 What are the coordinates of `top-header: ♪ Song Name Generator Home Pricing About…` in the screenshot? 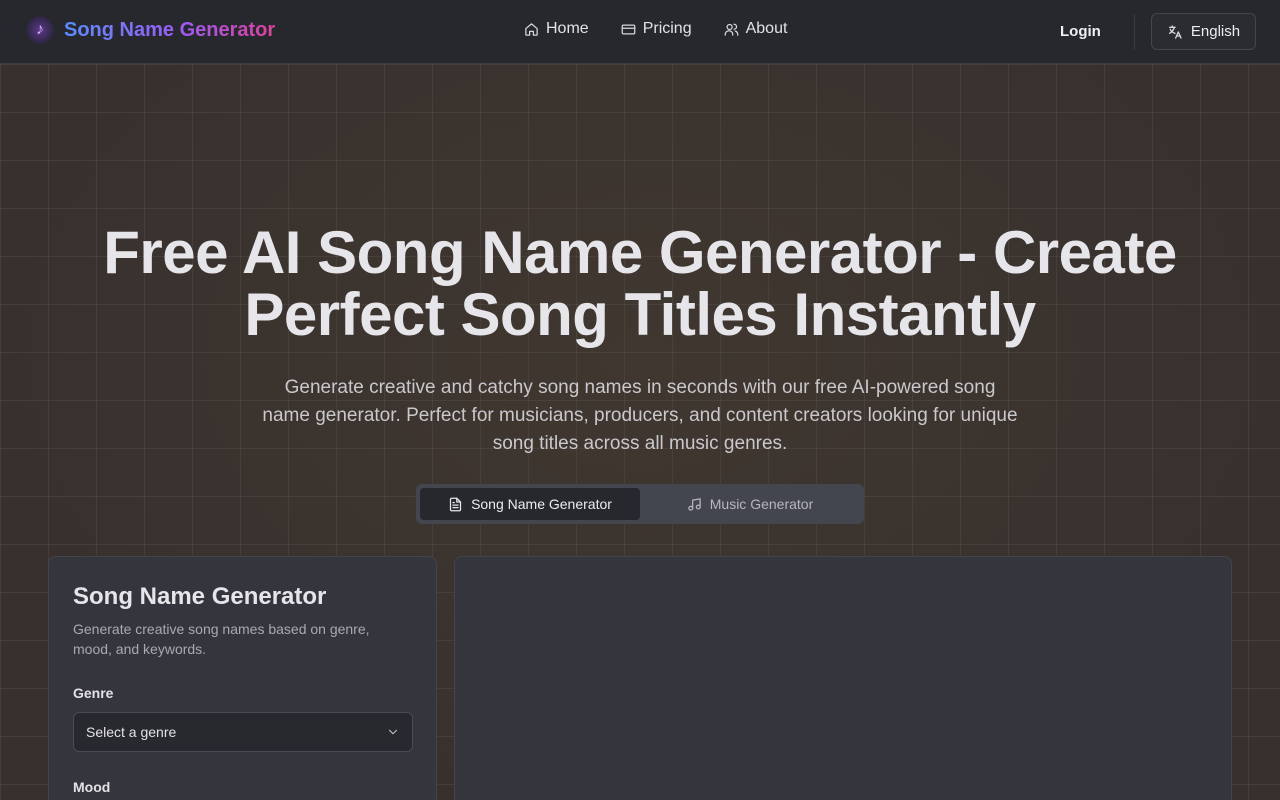 It's located at (640, 32).